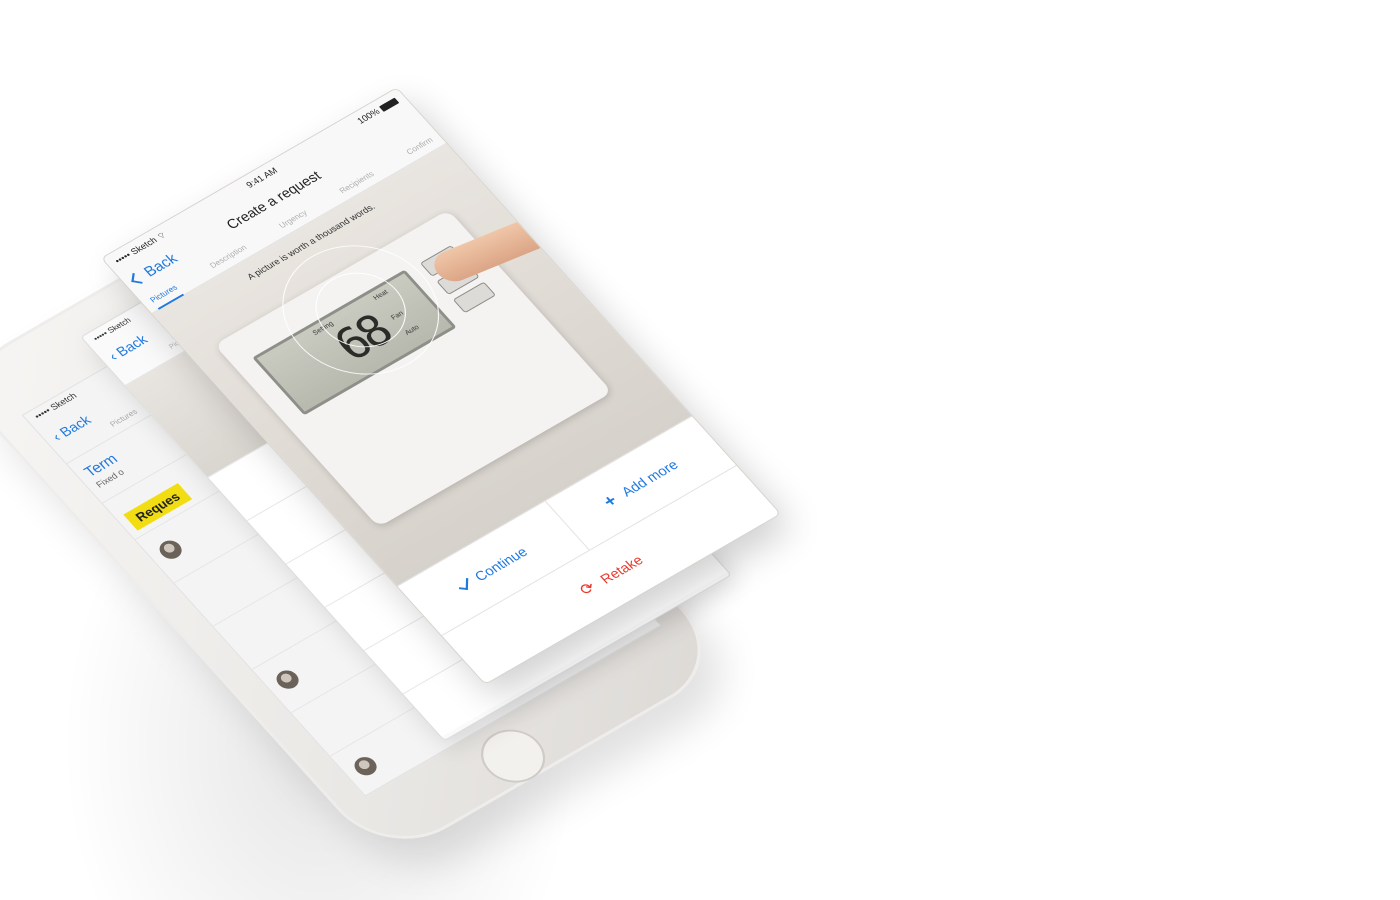  What do you see at coordinates (588, 589) in the screenshot?
I see `retake-icon: ⟳` at bounding box center [588, 589].